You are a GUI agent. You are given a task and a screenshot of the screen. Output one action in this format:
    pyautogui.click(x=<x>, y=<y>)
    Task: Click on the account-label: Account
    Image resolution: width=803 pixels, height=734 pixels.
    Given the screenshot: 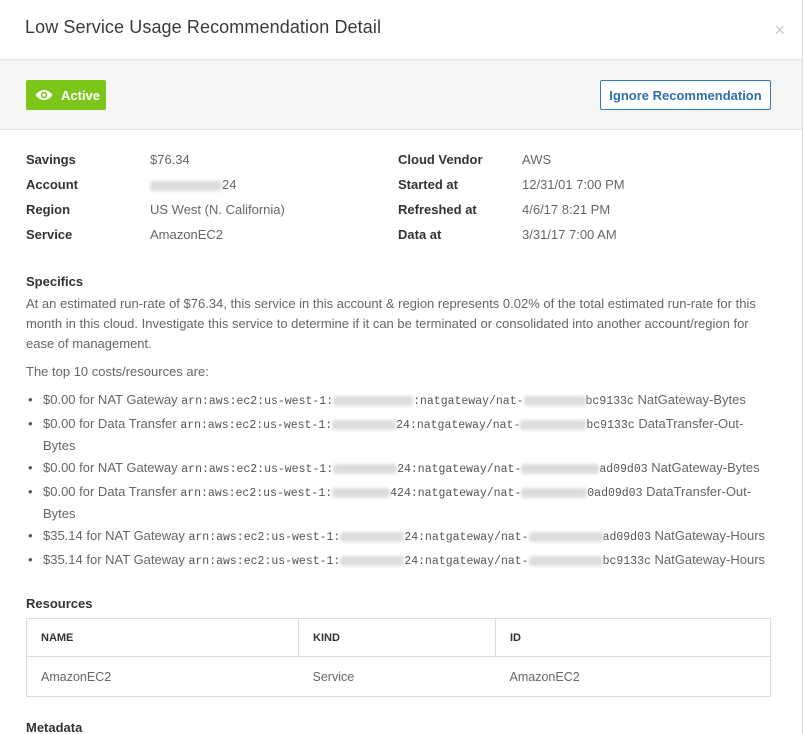 What is the action you would take?
    pyautogui.click(x=52, y=184)
    